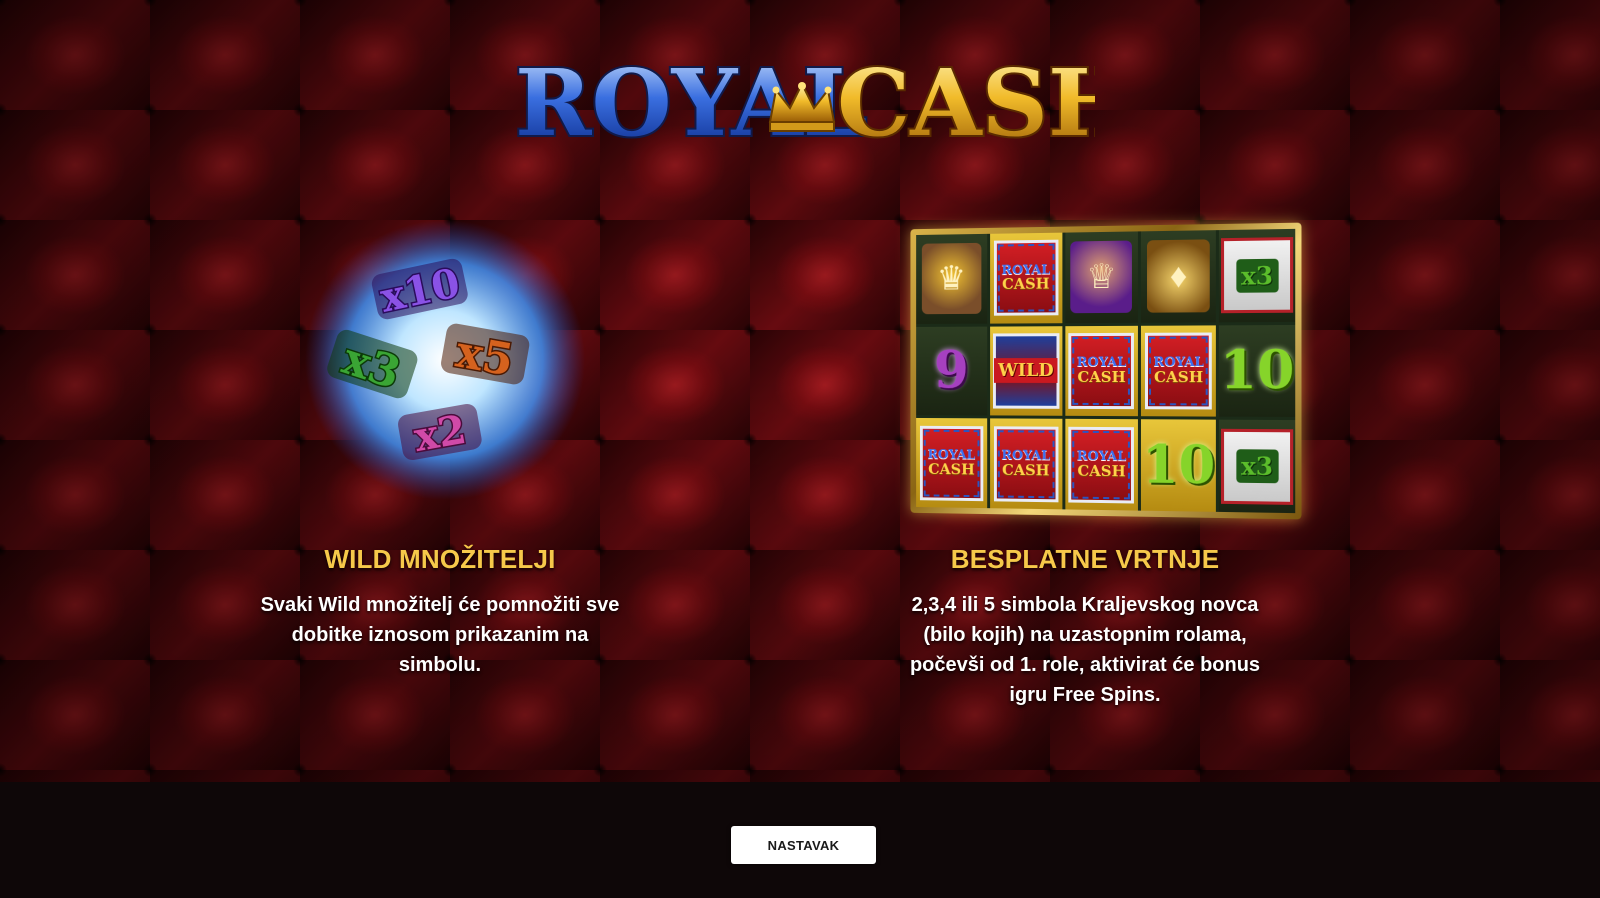  I want to click on queen-symbol: ♕, so click(1101, 277).